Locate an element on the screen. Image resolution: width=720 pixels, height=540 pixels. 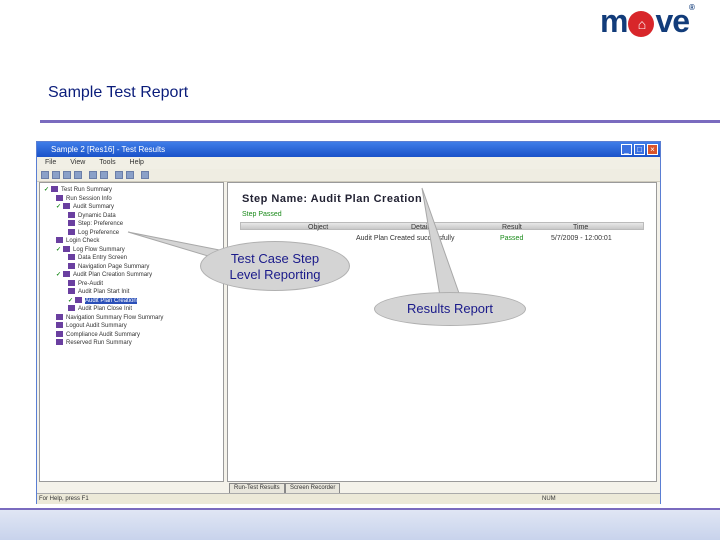
callout-pointers is located at coordinates (294, 242).